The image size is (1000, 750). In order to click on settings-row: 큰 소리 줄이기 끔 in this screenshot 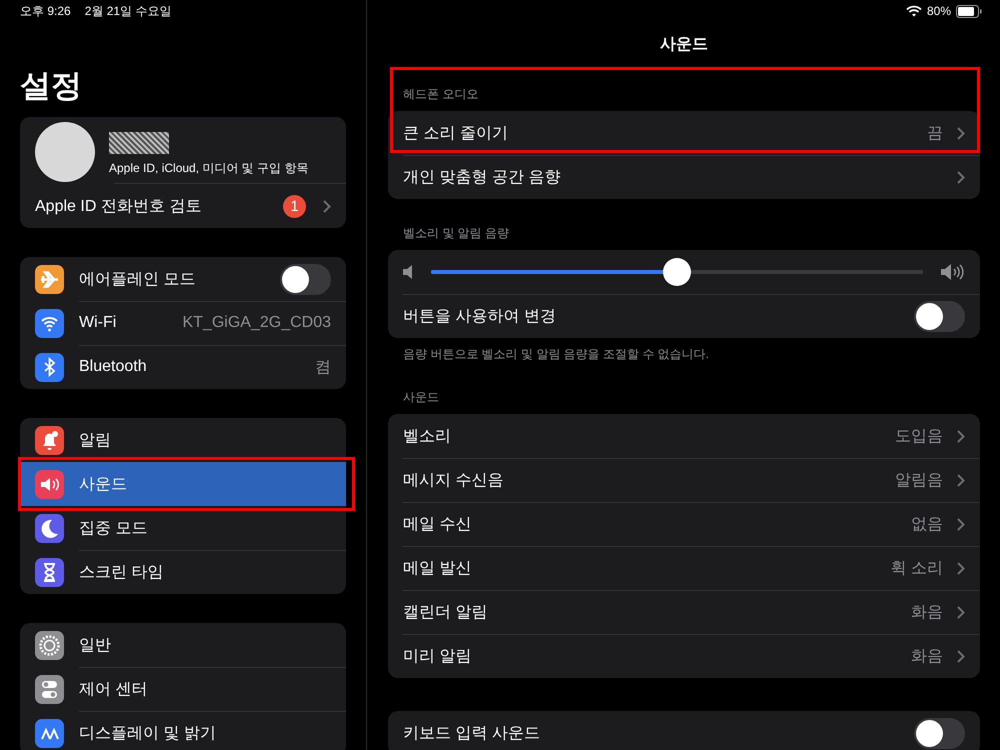, I will do `click(684, 133)`.